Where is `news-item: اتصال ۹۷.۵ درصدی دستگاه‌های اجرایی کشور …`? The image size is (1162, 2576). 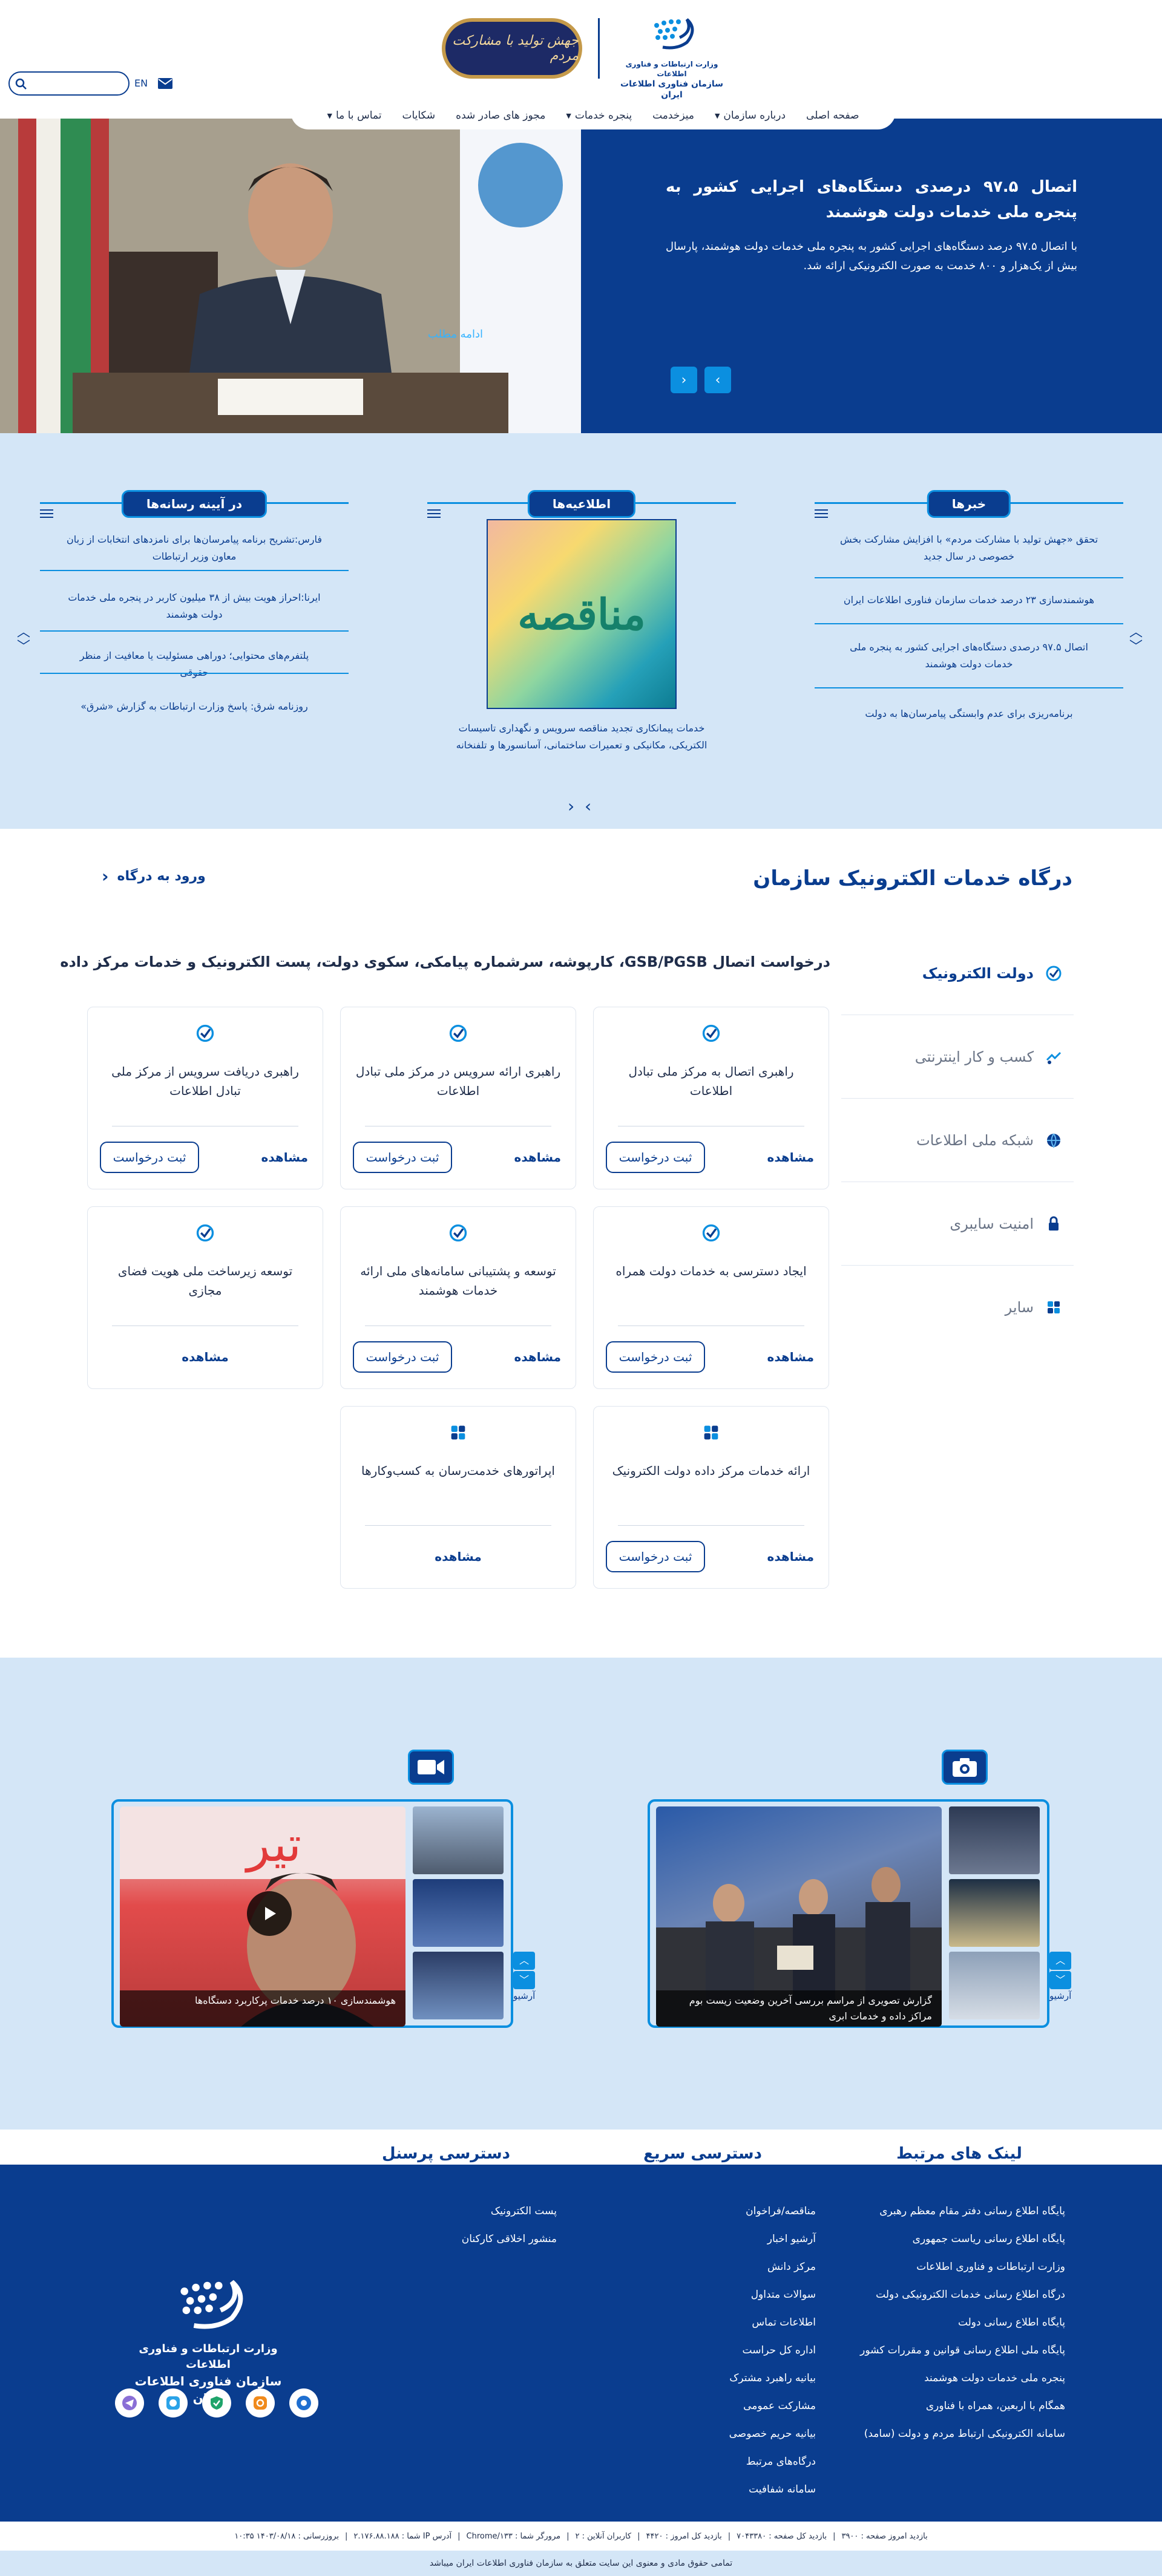
news-item: اتصال ۹۷.۵ درصدی دستگاه‌های اجرایی کشور … is located at coordinates (969, 656).